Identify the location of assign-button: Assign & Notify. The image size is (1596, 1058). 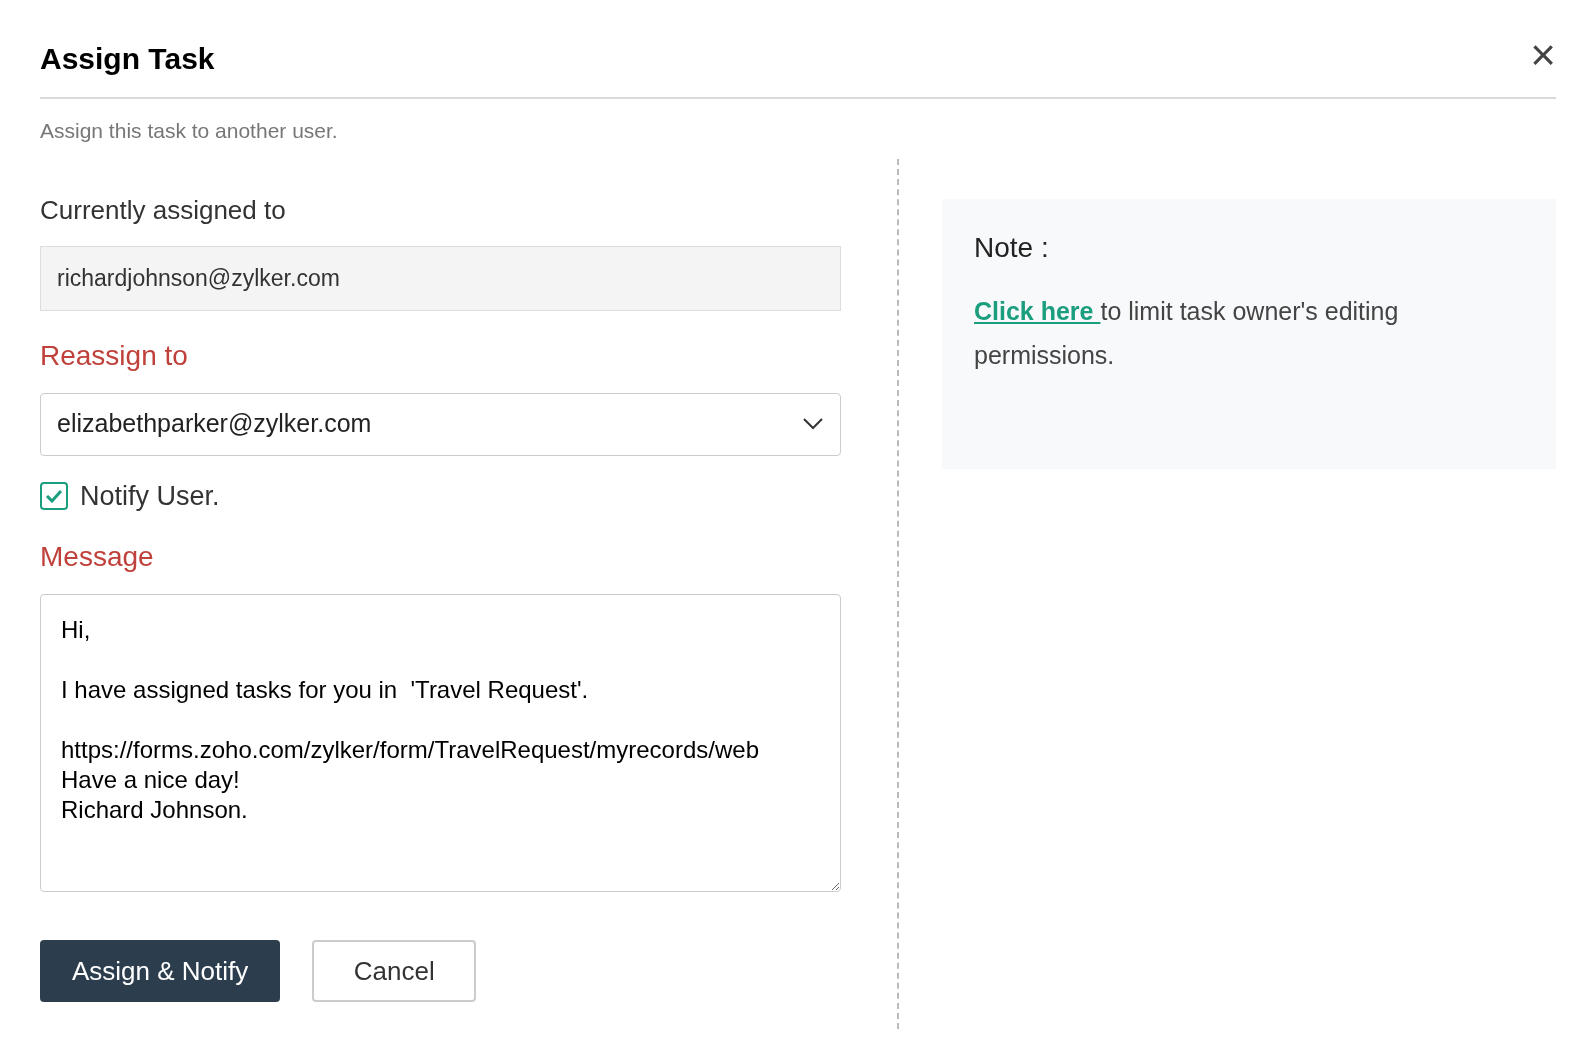
(160, 971).